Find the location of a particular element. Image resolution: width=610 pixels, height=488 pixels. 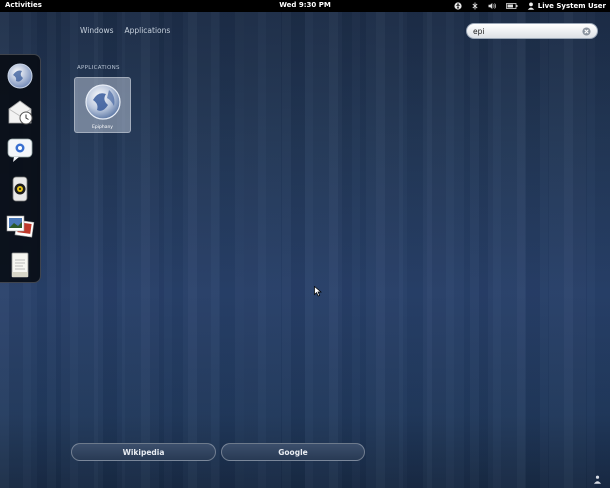

system-tray: Live System User is located at coordinates (530, 6).